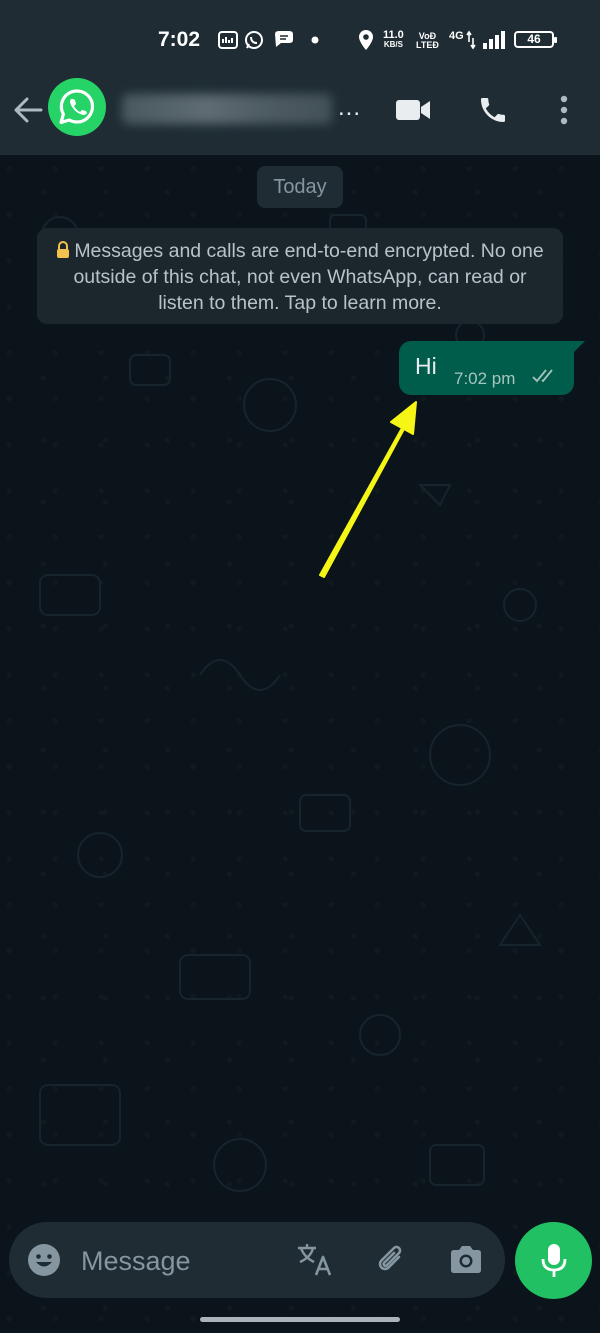  I want to click on voice-call-icon, so click(493, 110).